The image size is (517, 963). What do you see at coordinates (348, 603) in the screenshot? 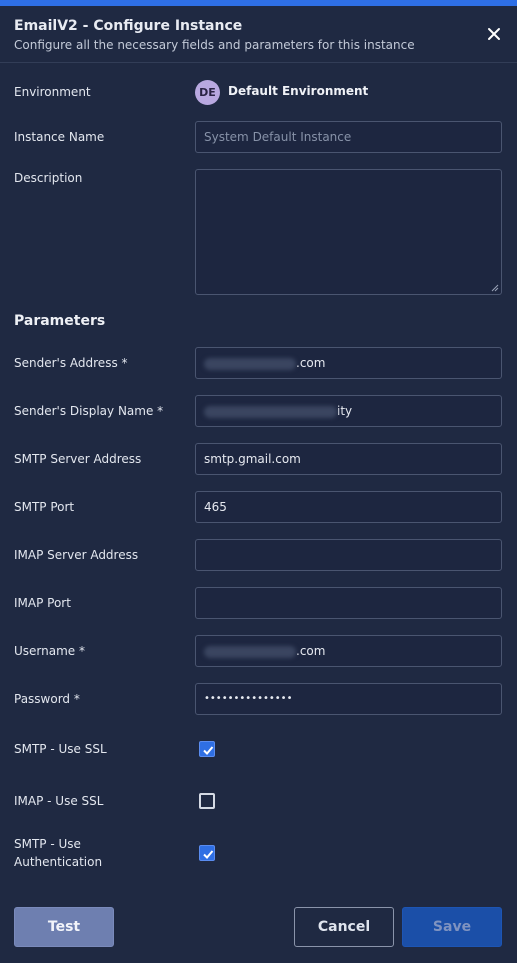
I see `imap-port-input` at bounding box center [348, 603].